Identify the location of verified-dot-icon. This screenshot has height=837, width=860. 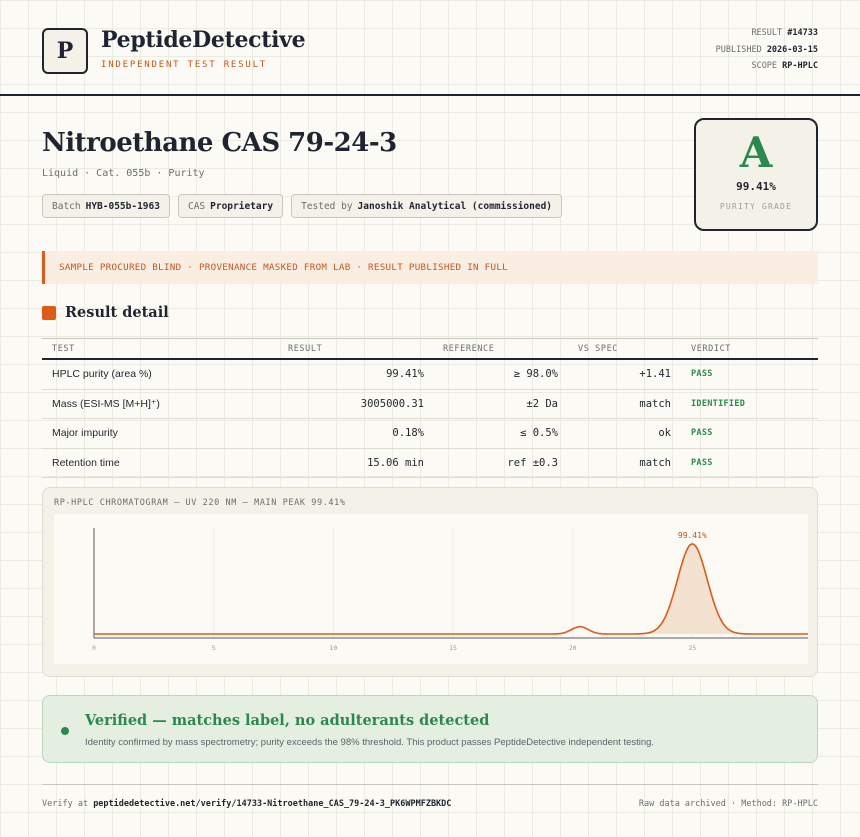
(65, 731).